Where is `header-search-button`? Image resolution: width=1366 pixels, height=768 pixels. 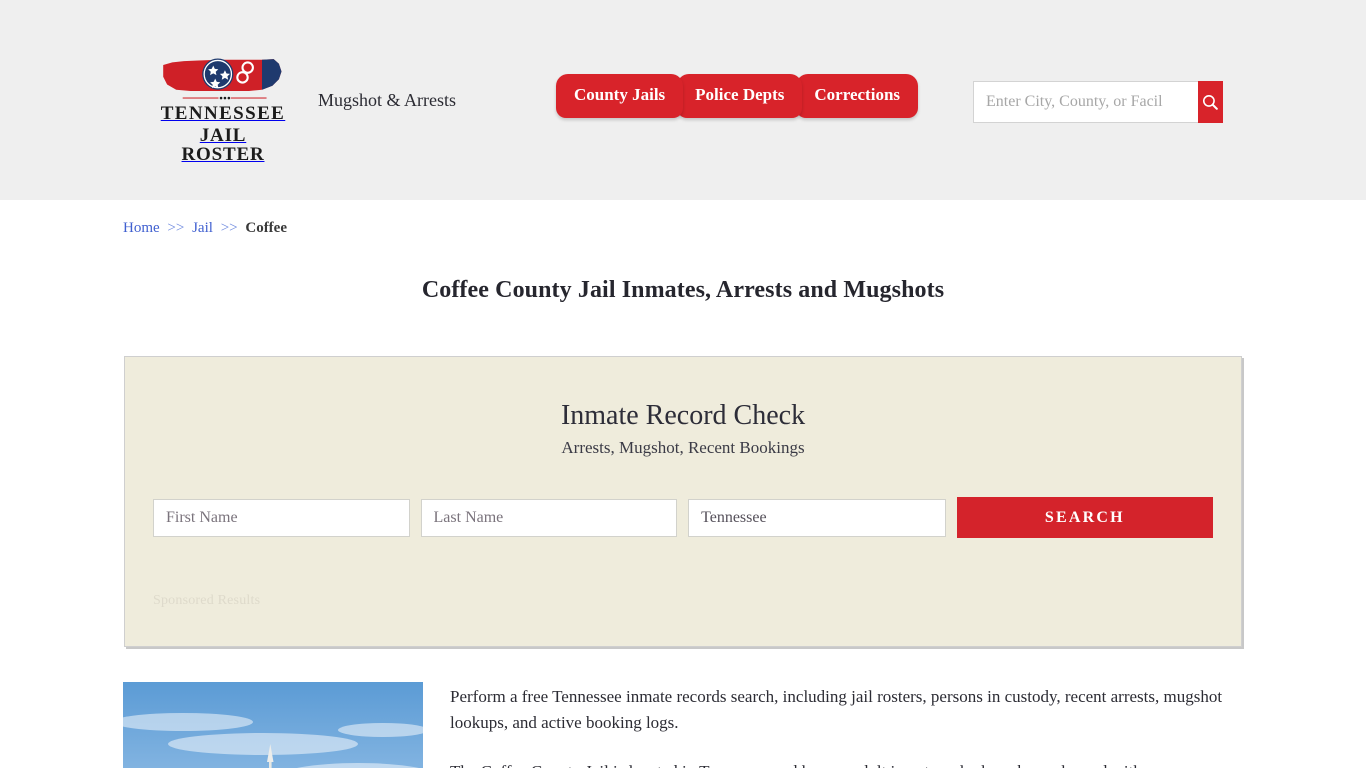 header-search-button is located at coordinates (1210, 102).